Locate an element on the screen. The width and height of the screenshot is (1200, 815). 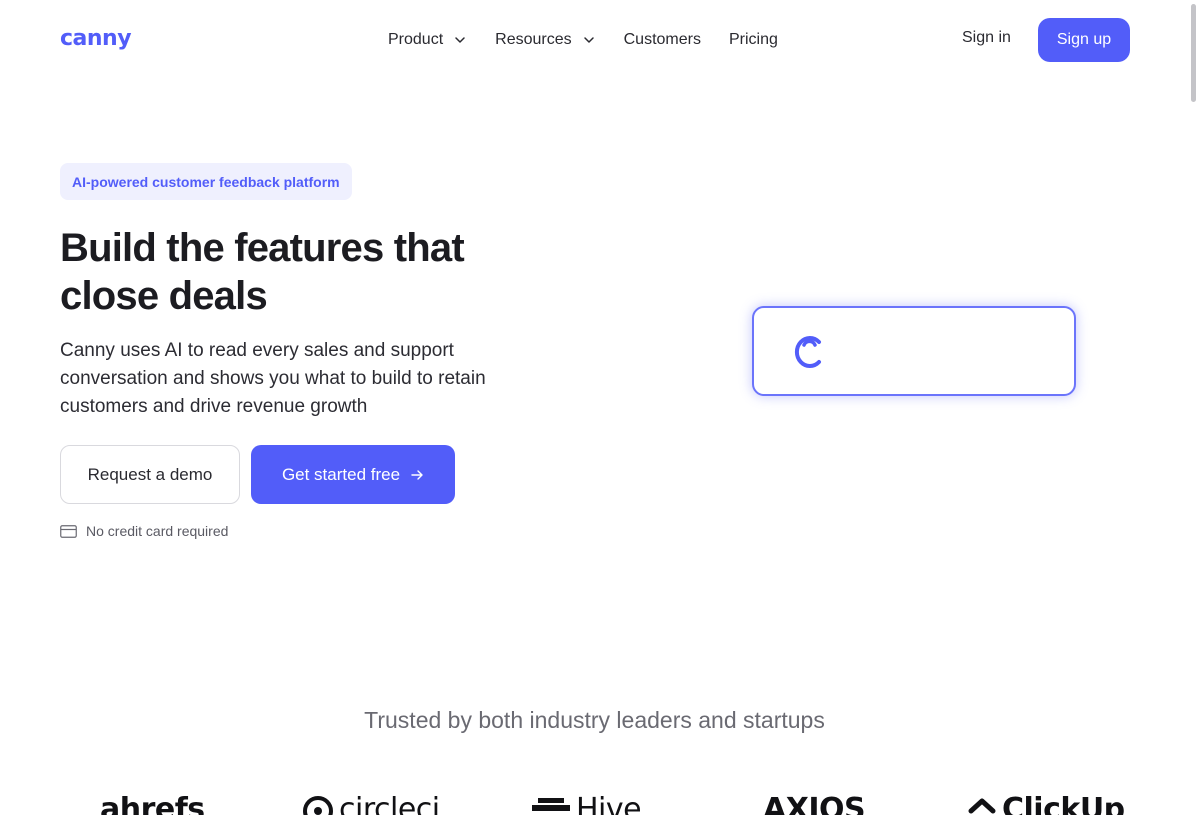
request-demo-button: Request a demo is located at coordinates (150, 474).